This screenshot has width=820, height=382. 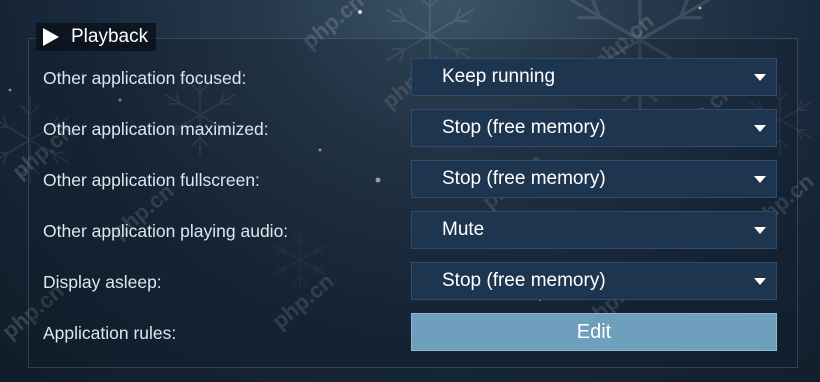 I want to click on dropdown-playing-audio: Mute, so click(x=594, y=230).